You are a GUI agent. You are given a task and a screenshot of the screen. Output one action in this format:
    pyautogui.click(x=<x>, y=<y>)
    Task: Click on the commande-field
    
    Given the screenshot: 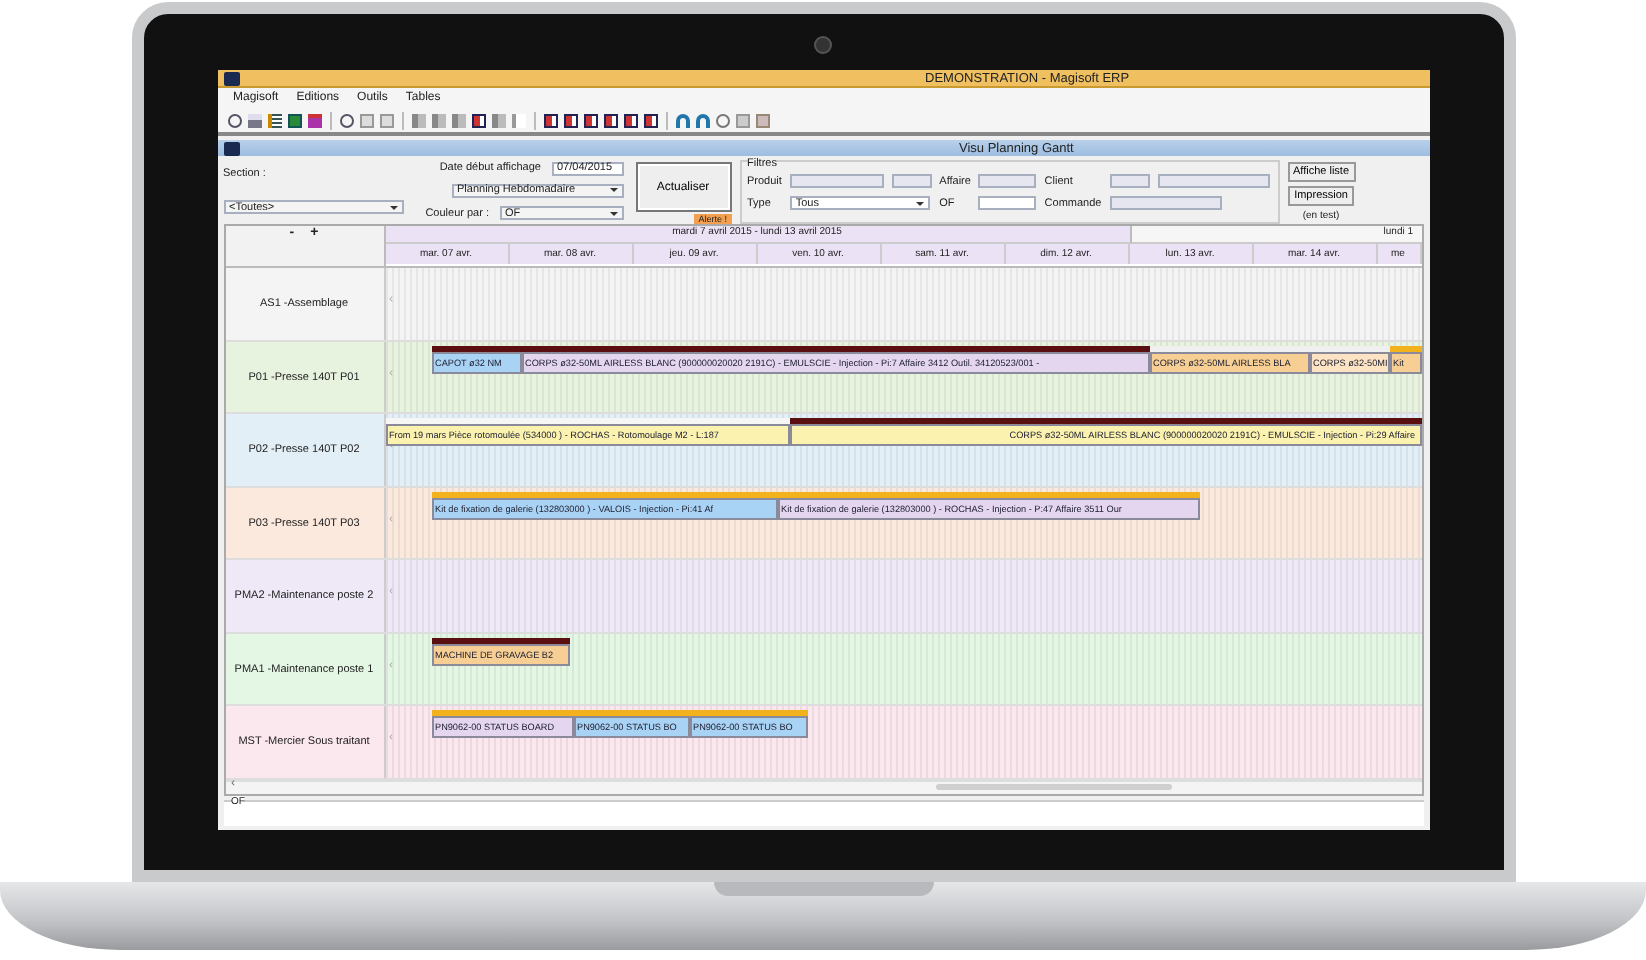 What is the action you would take?
    pyautogui.click(x=1165, y=203)
    